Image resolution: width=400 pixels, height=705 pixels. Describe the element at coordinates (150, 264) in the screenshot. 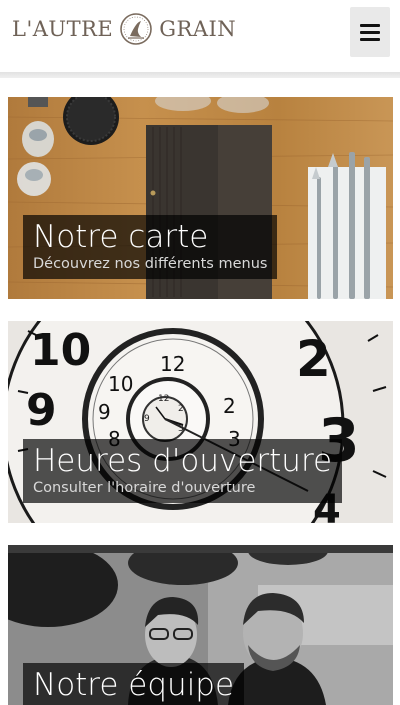

I see `card-subtitle: Découvrez nos différents menus` at that location.